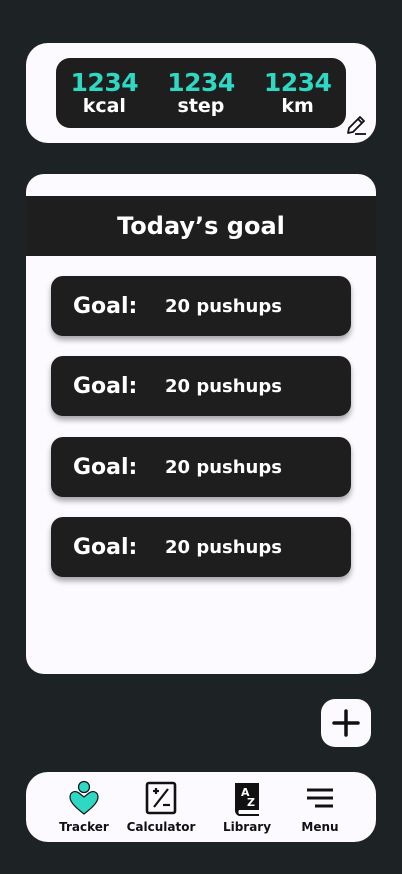  Describe the element at coordinates (251, 802) in the screenshot. I see `svg-text: Z` at that location.